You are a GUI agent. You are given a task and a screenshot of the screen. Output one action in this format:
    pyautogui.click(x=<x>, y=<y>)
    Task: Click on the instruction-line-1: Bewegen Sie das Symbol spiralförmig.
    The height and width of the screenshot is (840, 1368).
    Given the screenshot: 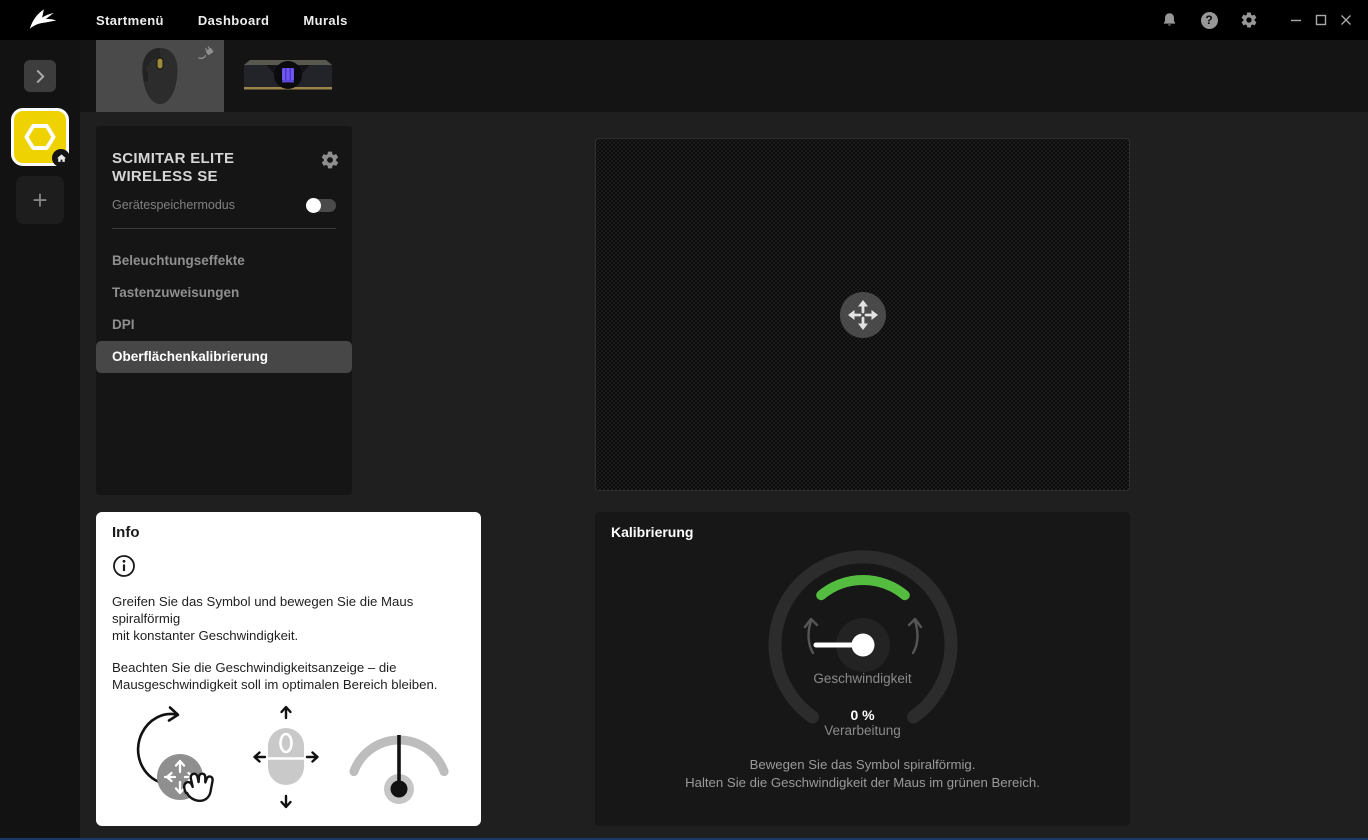 What is the action you would take?
    pyautogui.click(x=862, y=764)
    